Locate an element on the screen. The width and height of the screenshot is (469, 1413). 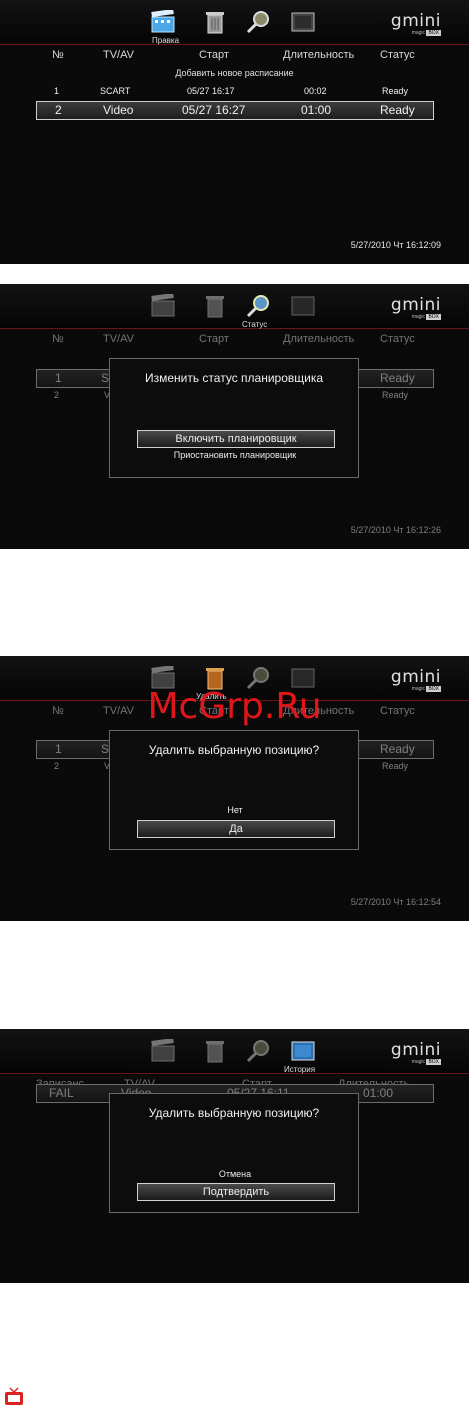
yes-button: Да is located at coordinates (236, 829).